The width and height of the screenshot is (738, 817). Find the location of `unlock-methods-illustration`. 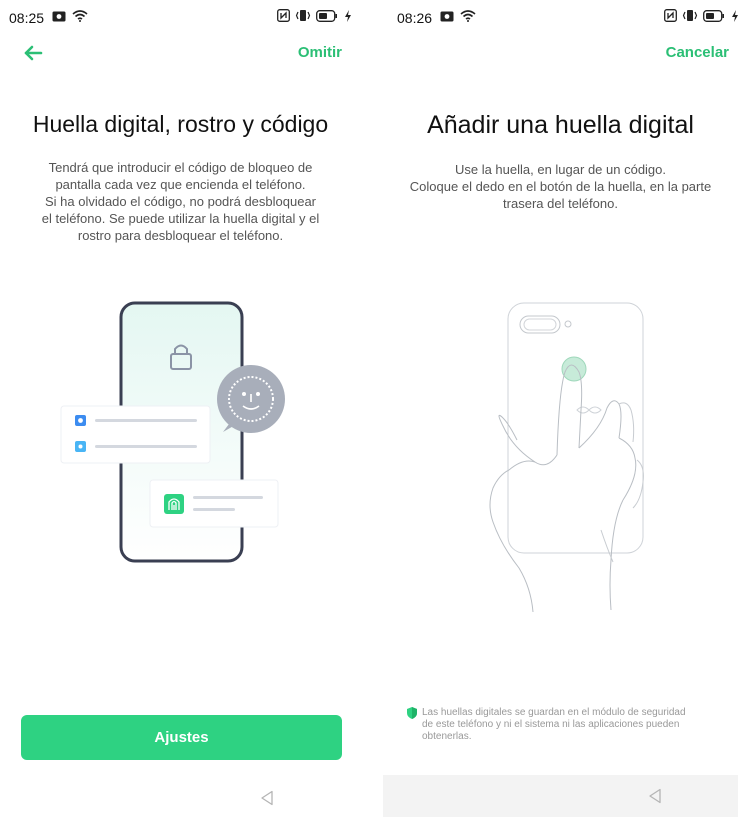

unlock-methods-illustration is located at coordinates (172, 432).